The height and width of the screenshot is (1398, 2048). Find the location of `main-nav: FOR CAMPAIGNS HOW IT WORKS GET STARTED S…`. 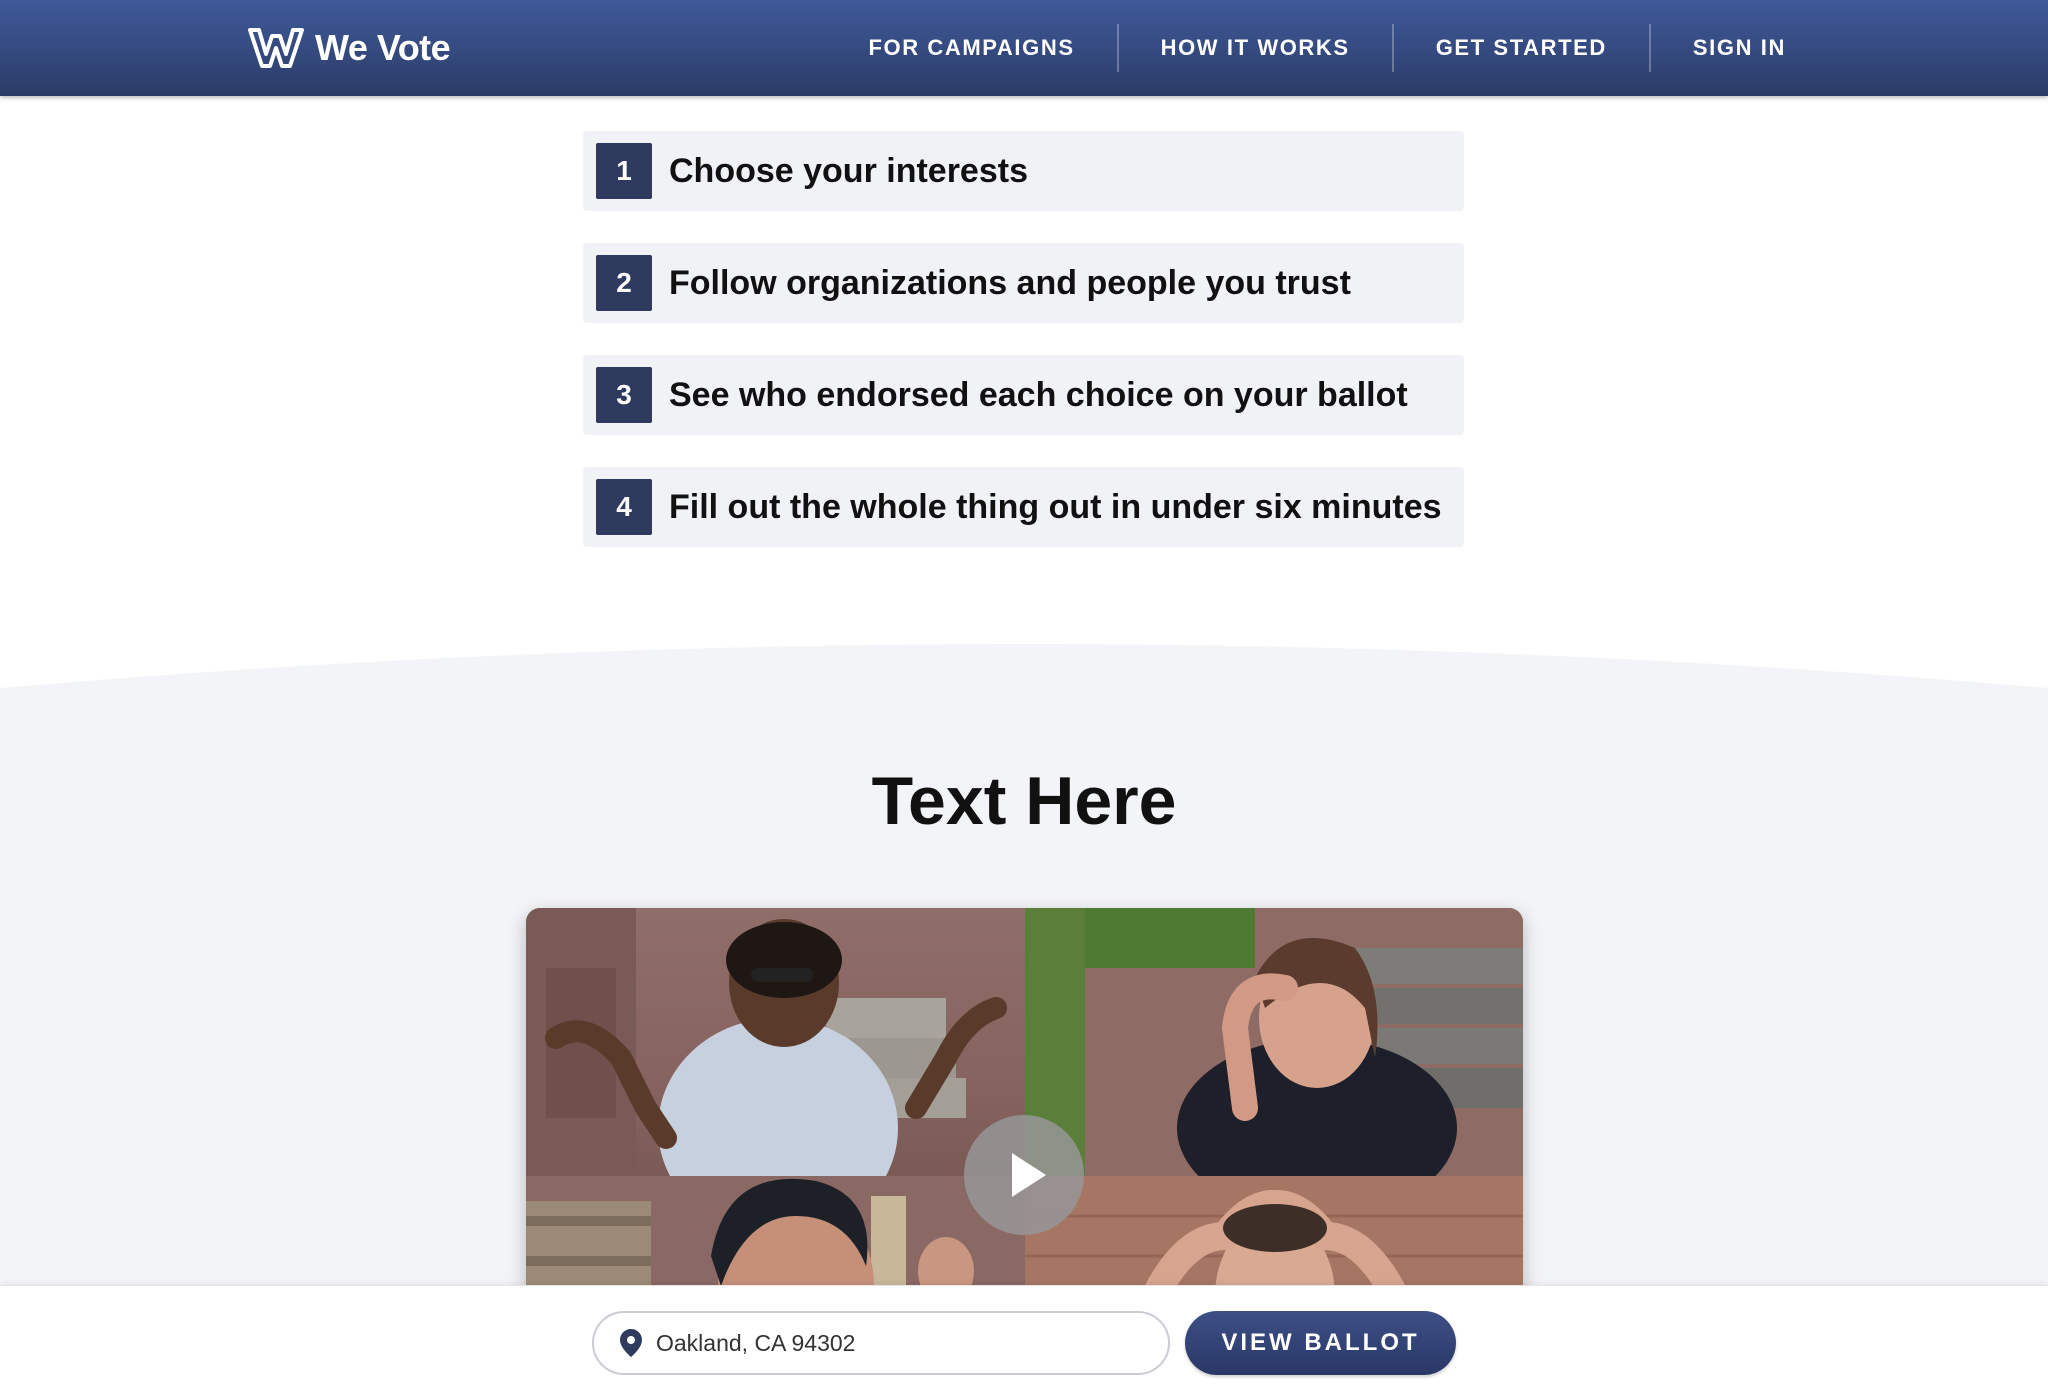

main-nav: FOR CAMPAIGNS HOW IT WORKS GET STARTED S… is located at coordinates (1327, 48).